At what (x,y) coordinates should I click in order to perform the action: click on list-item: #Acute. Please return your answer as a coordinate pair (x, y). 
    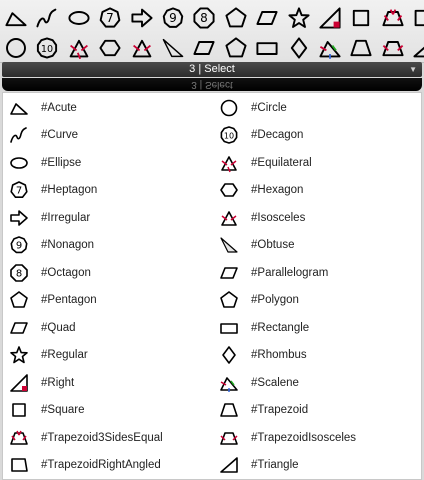
    Looking at the image, I should click on (41, 107).